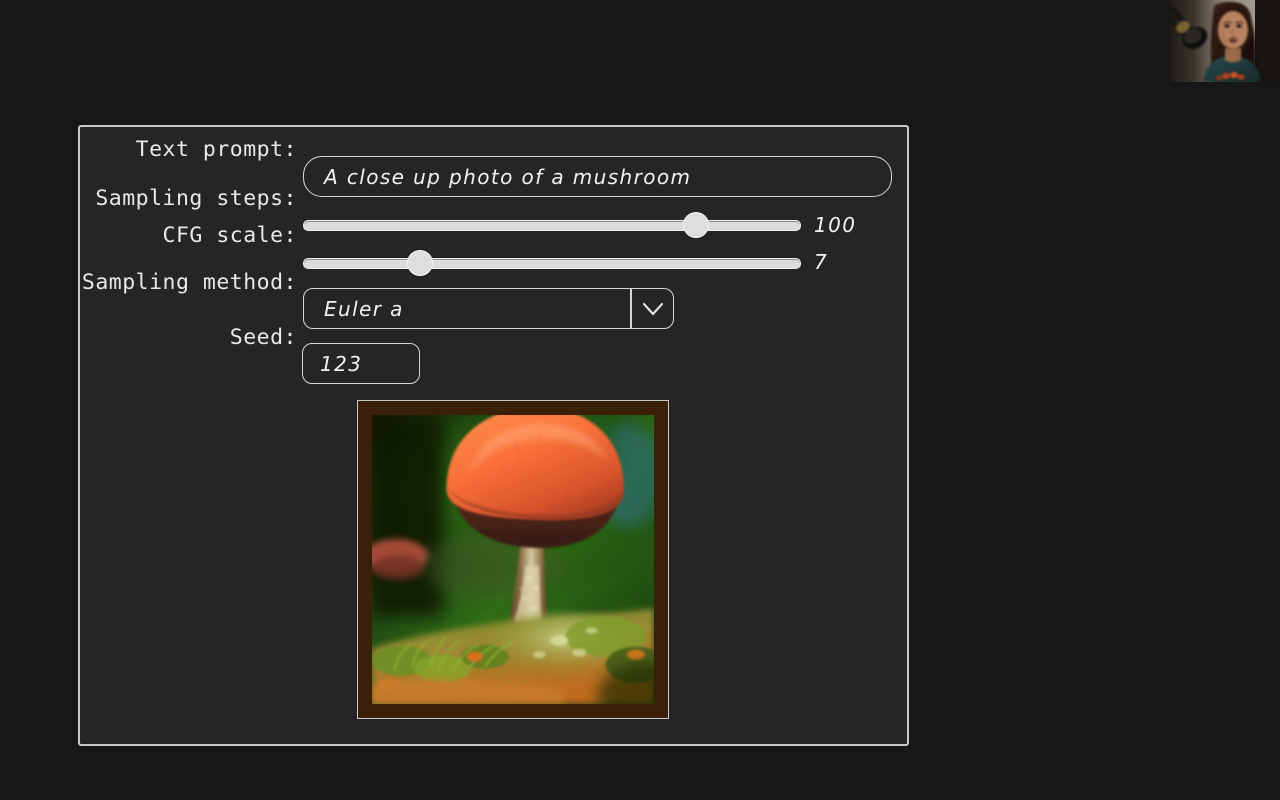 This screenshot has width=1280, height=800. Describe the element at coordinates (821, 262) in the screenshot. I see `cfg-scale-value: 7` at that location.